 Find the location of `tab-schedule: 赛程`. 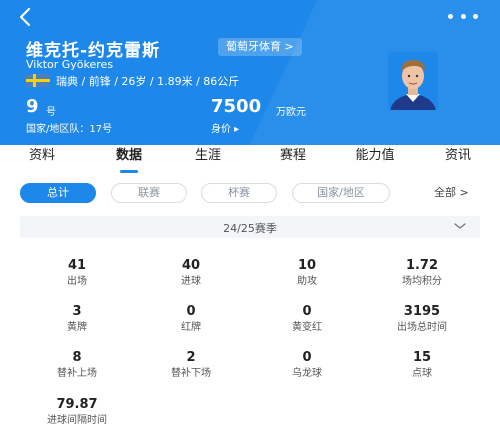

tab-schedule: 赛程 is located at coordinates (293, 159).